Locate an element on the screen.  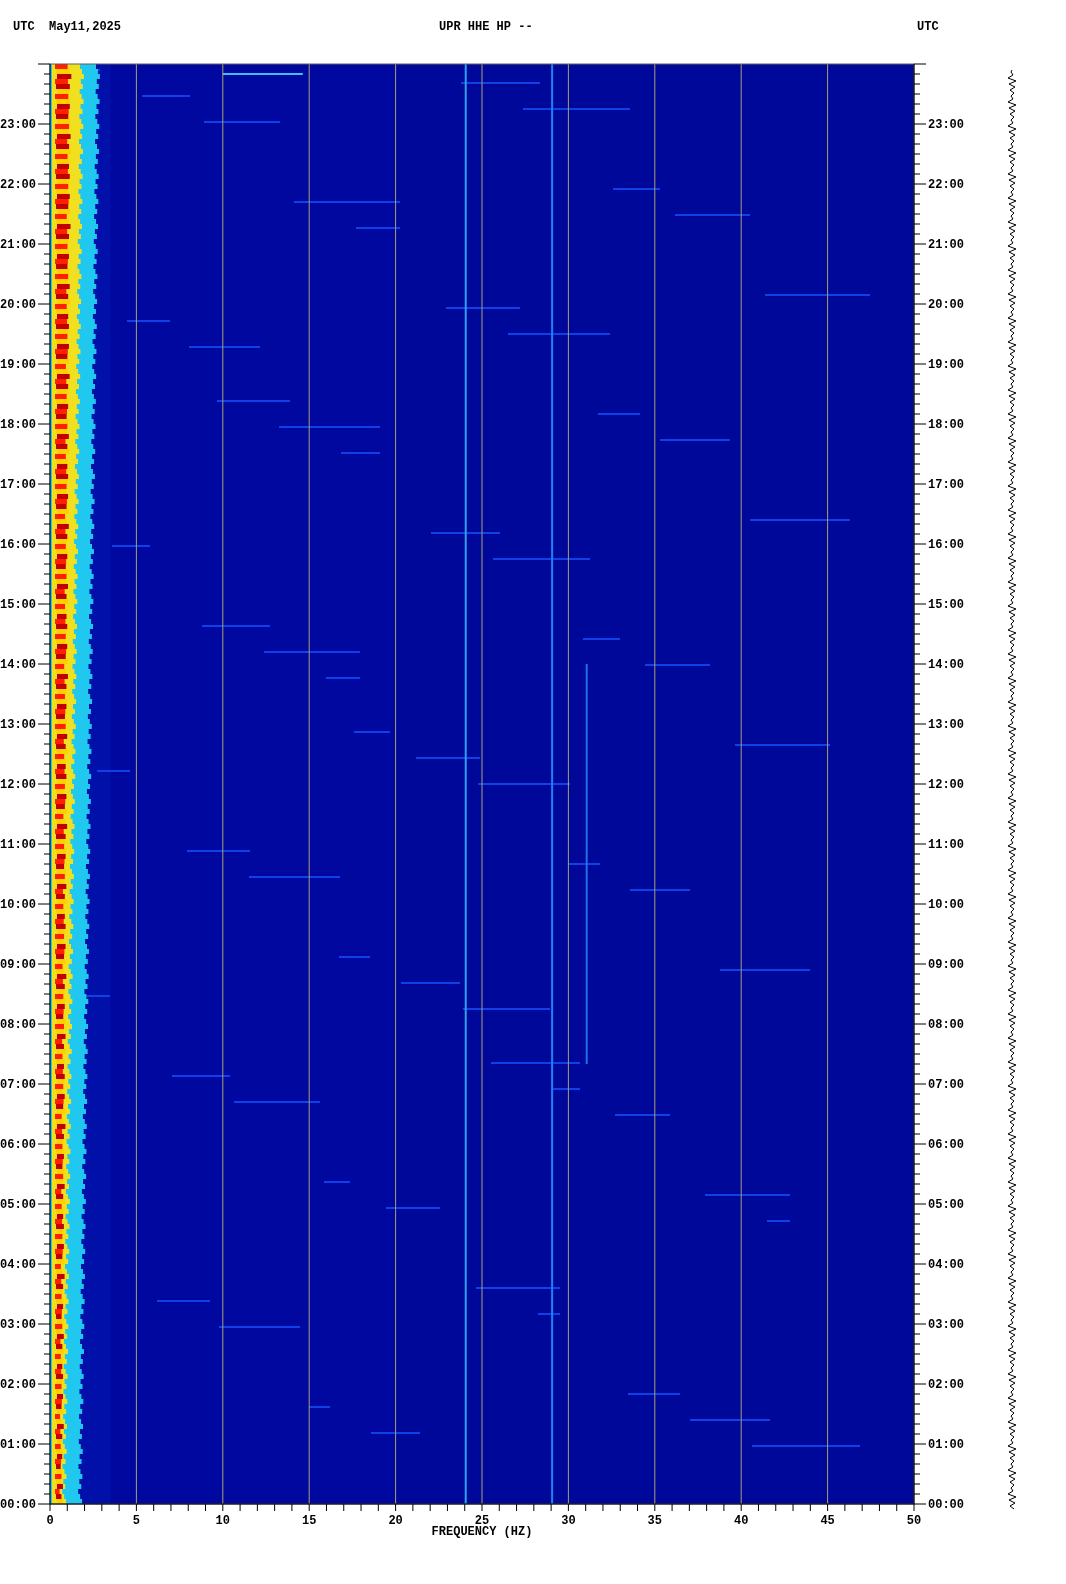
frequency-tick-label: 45 is located at coordinates (827, 1521).